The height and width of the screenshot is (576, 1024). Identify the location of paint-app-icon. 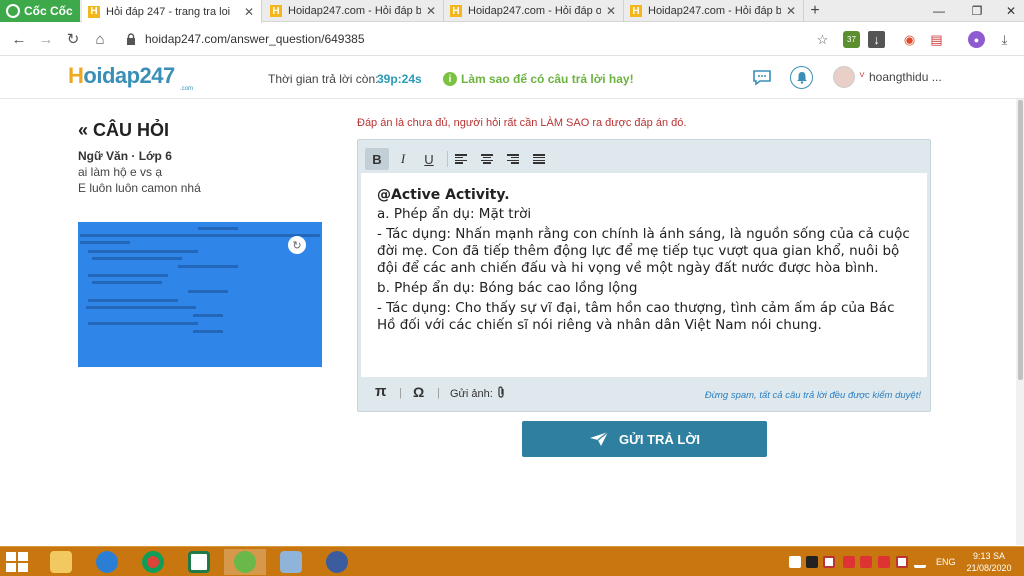
(291, 562).